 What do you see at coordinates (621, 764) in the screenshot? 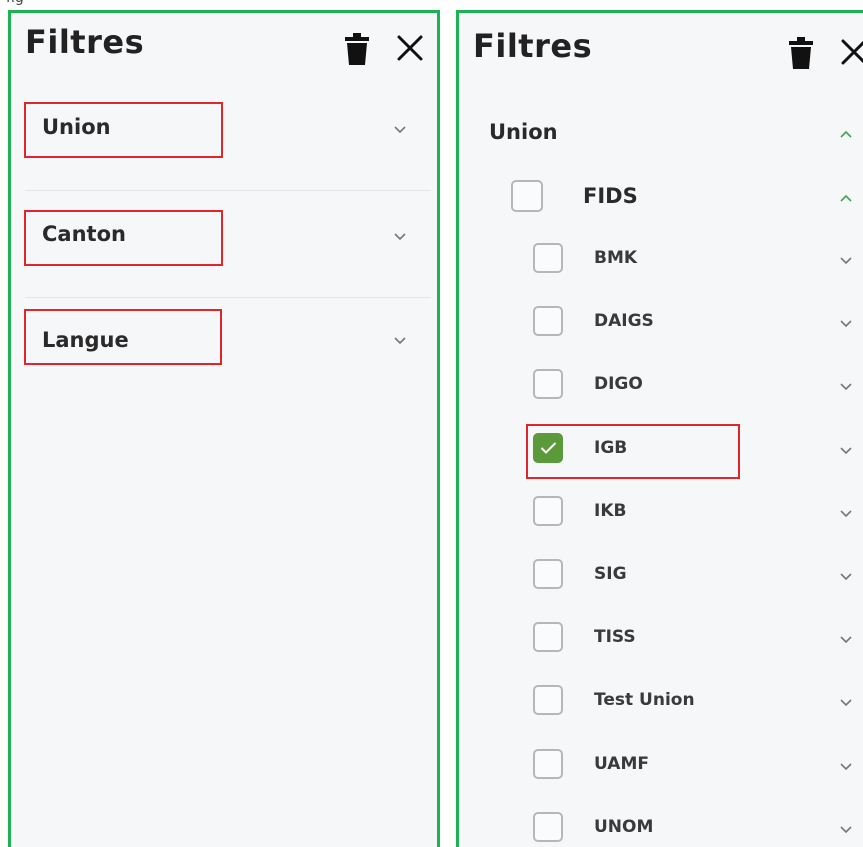
I see `item-label: UAMF` at bounding box center [621, 764].